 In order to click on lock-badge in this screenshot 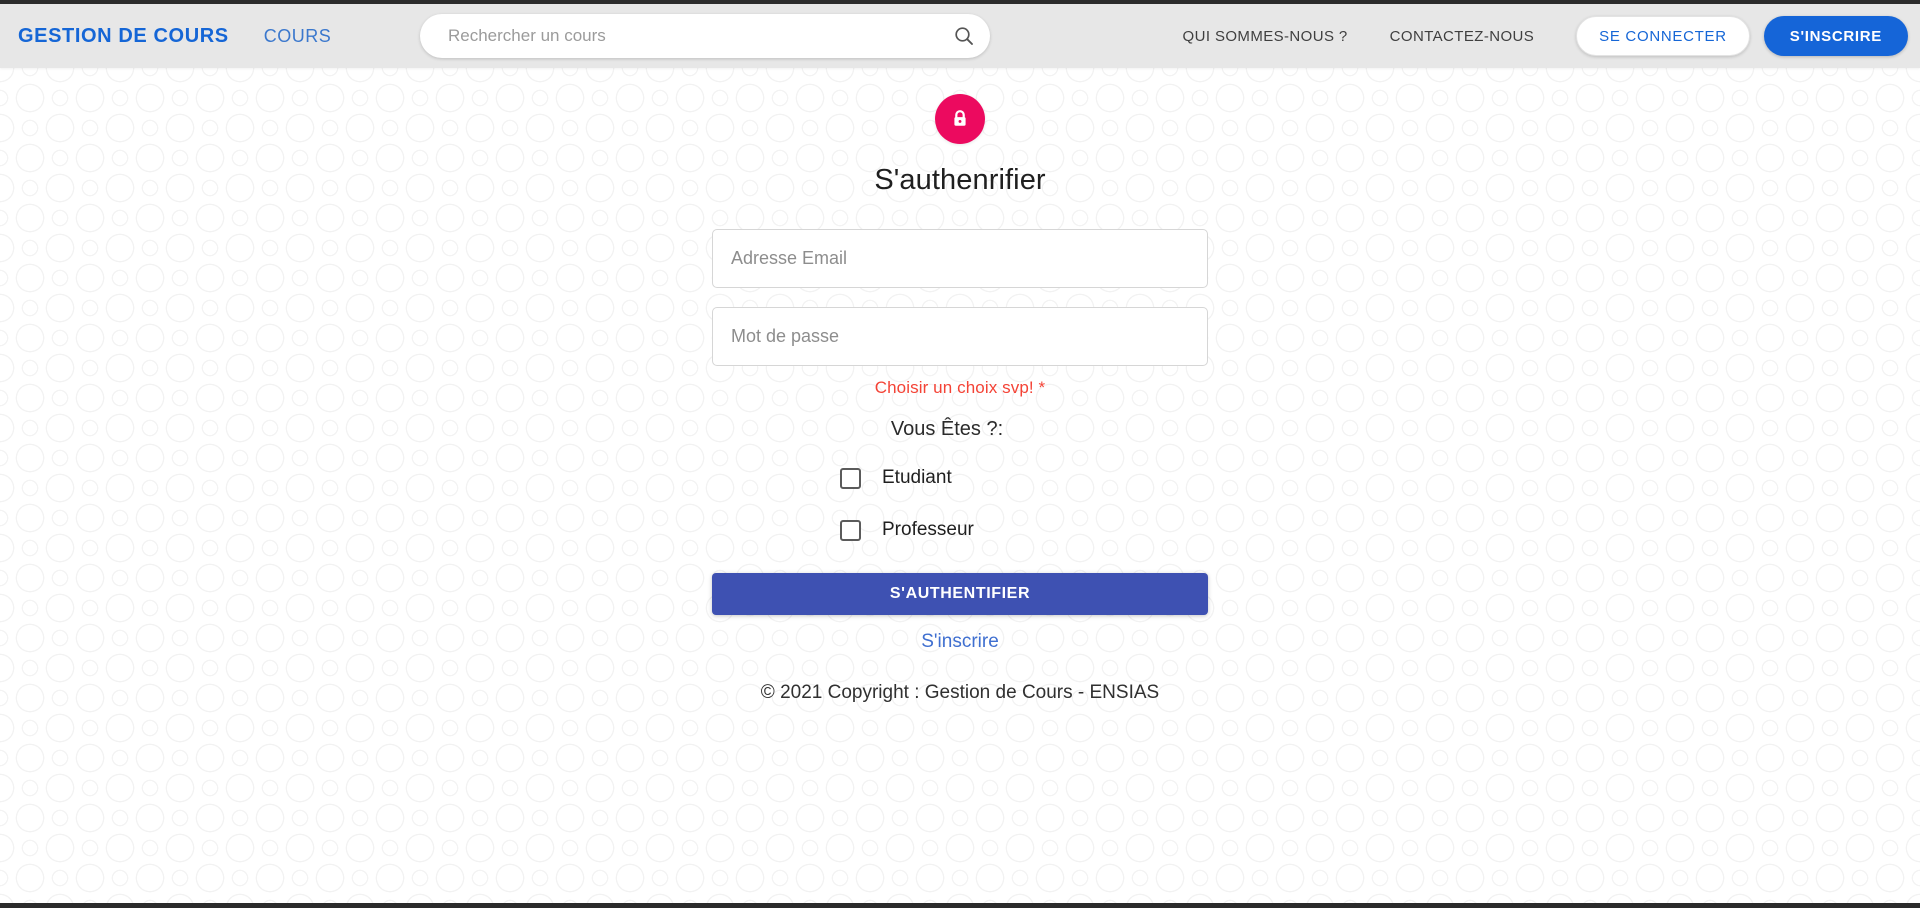, I will do `click(960, 119)`.